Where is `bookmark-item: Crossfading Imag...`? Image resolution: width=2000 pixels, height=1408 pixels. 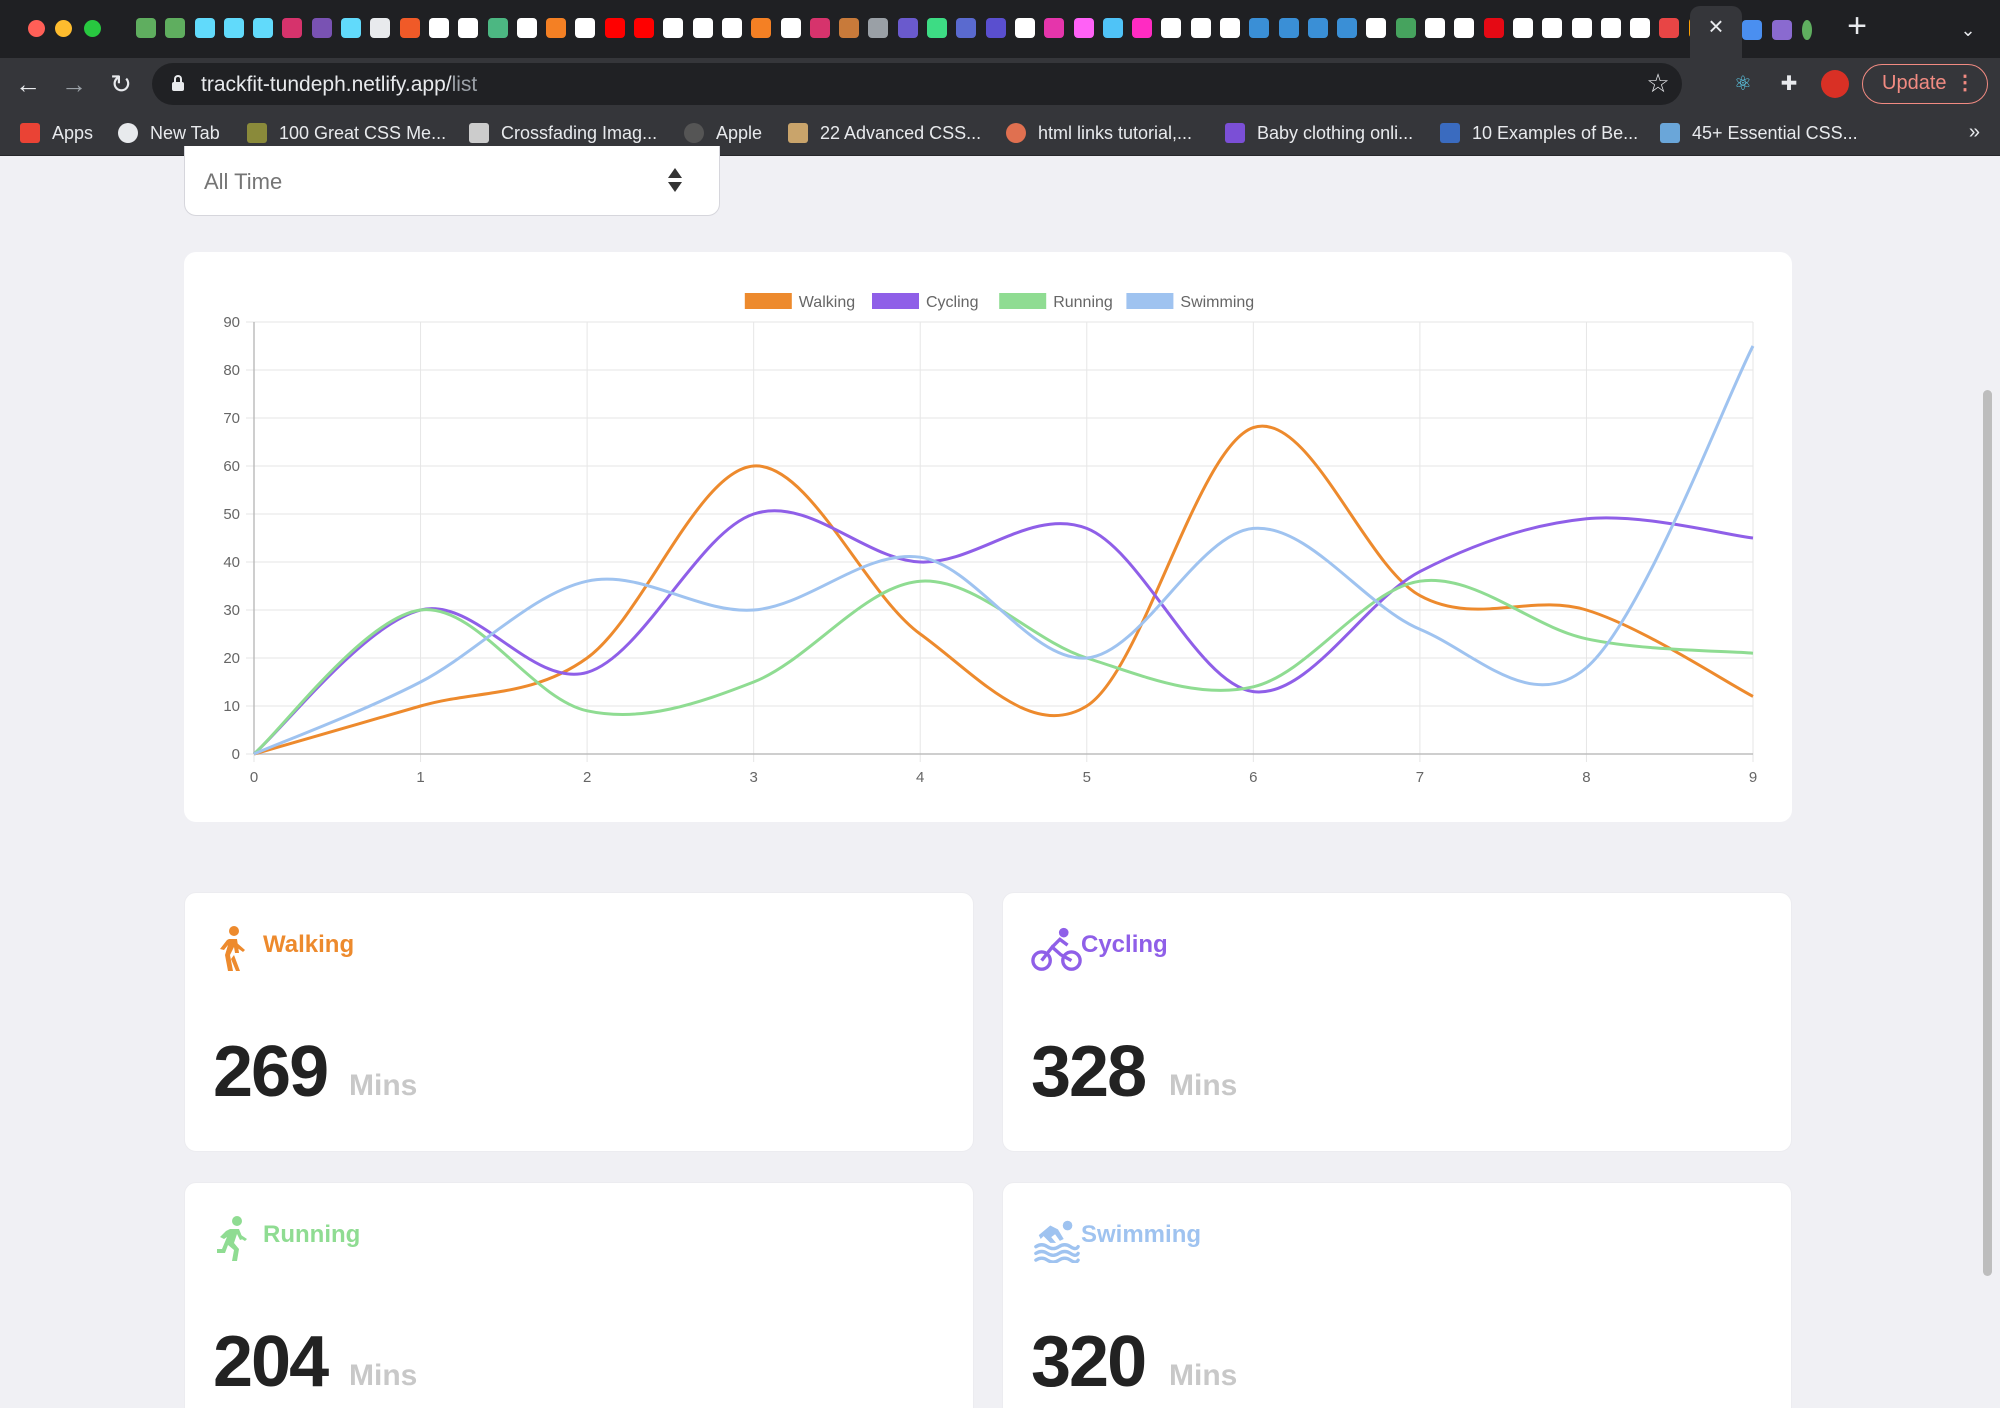 bookmark-item: Crossfading Imag... is located at coordinates (563, 133).